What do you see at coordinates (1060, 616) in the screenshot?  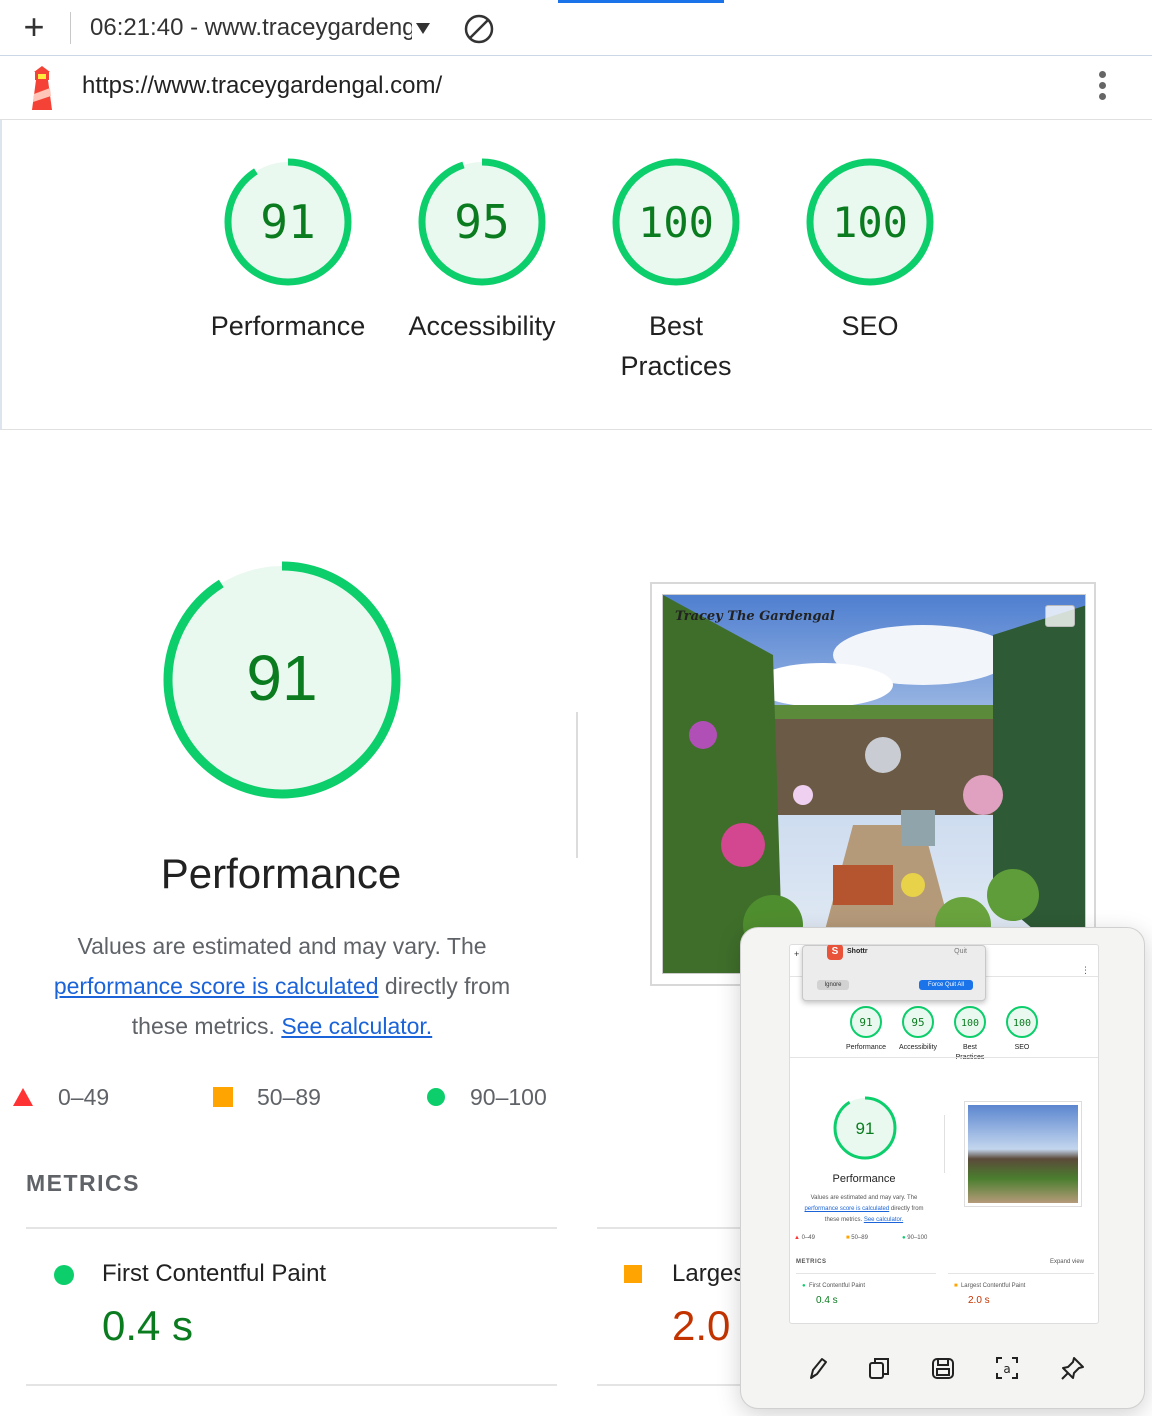 I see `hamburger-menu-icon` at bounding box center [1060, 616].